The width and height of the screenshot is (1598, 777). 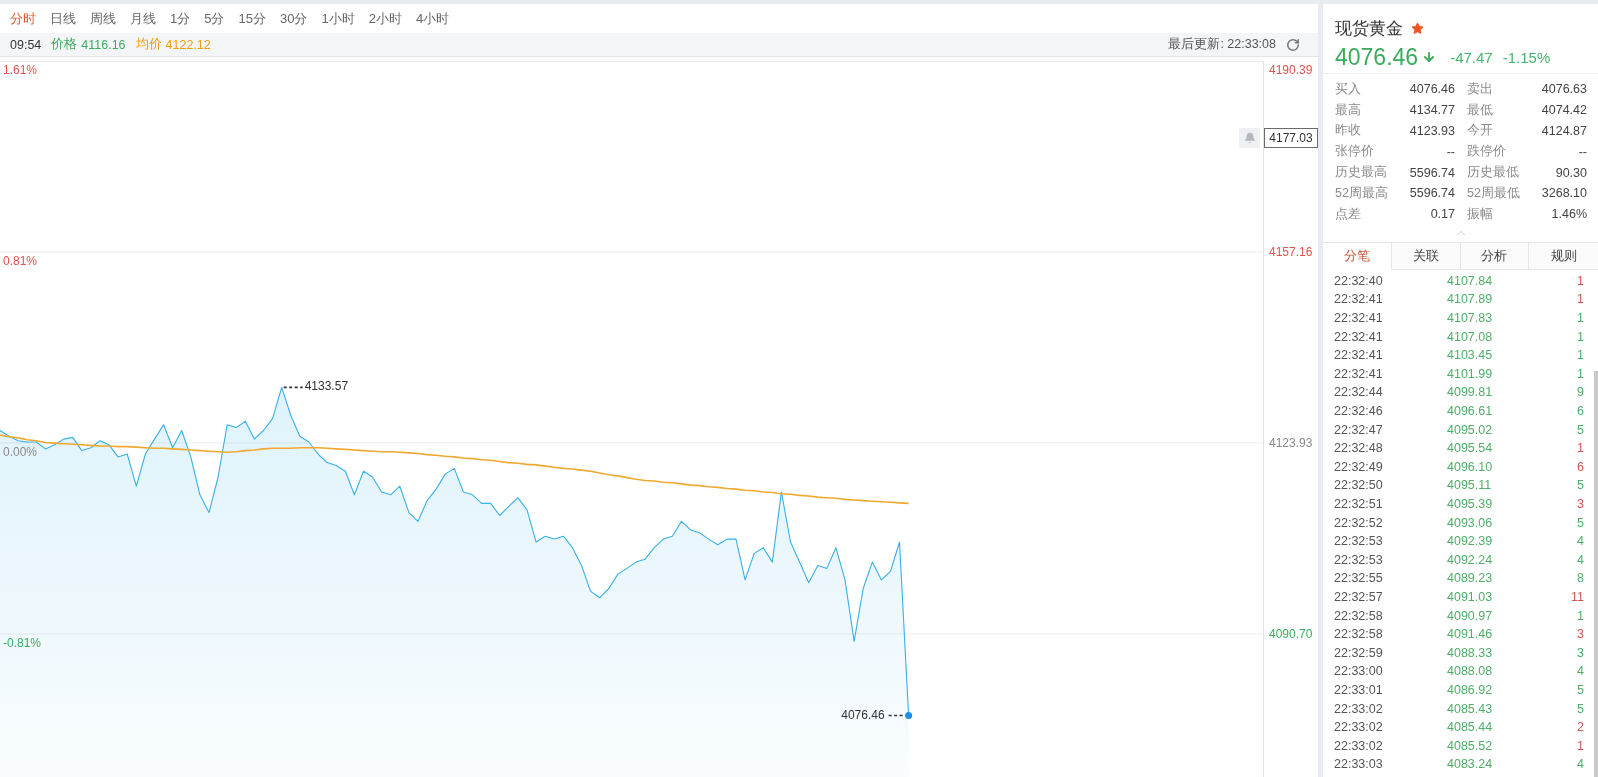 I want to click on stat-label: 今开, so click(x=1480, y=131).